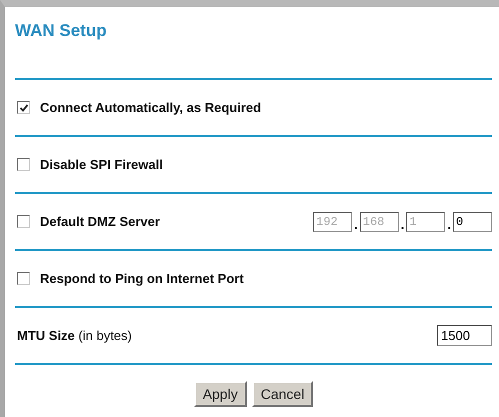  What do you see at coordinates (101, 164) in the screenshot?
I see `option-label: Disable SPI Firewall` at bounding box center [101, 164].